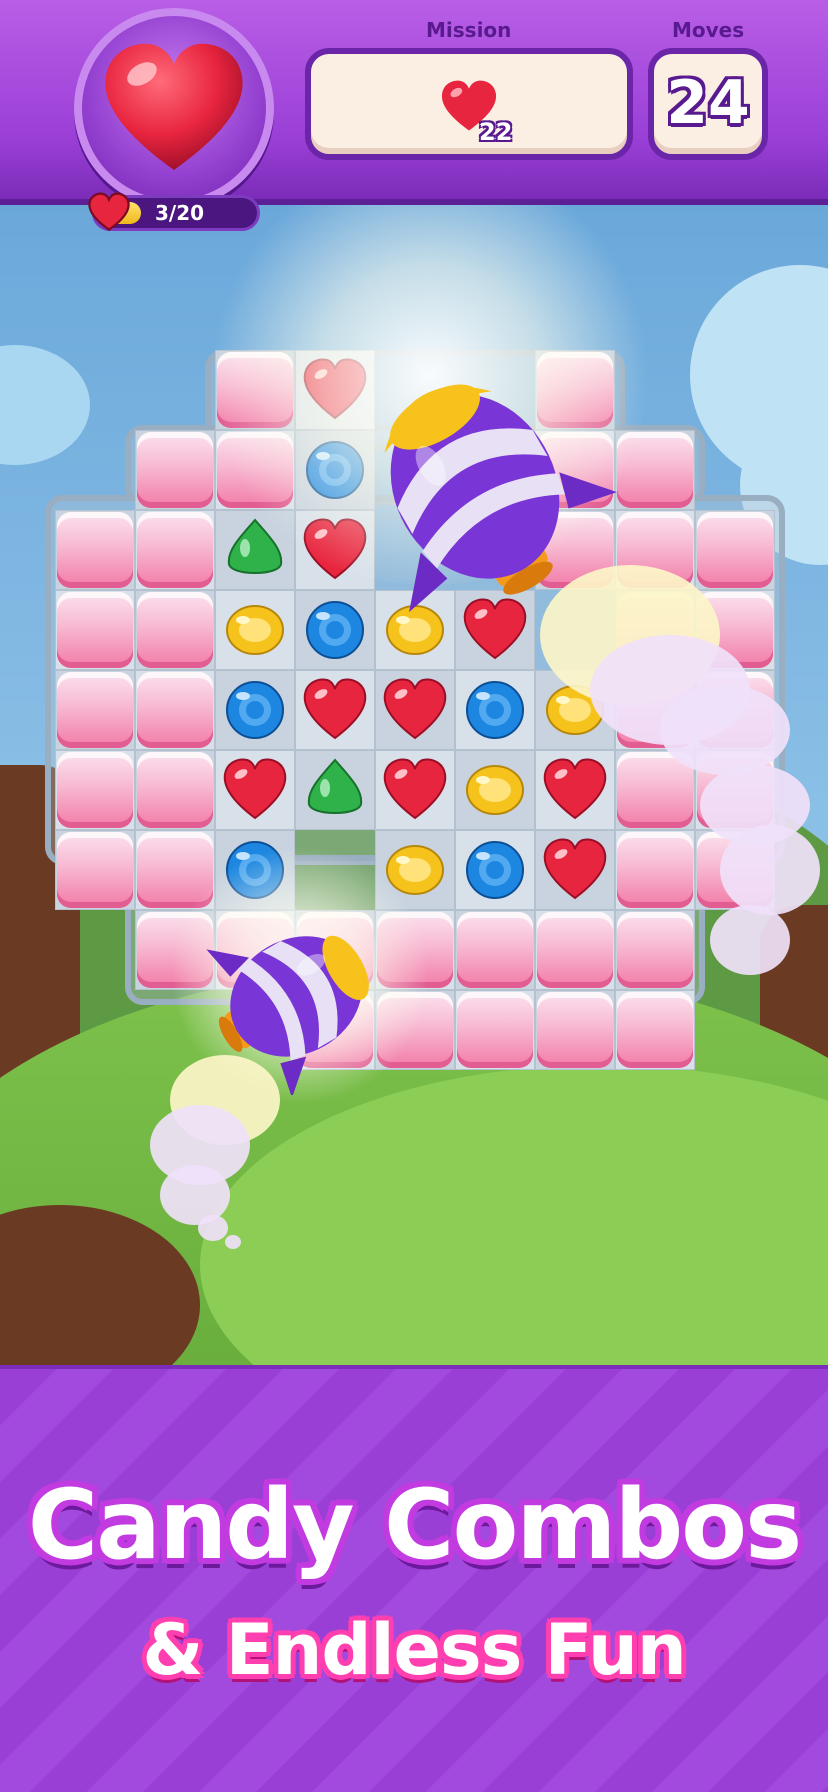 This screenshot has height=1792, width=828. What do you see at coordinates (180, 213) in the screenshot?
I see `goal-progress-text: 3/20` at bounding box center [180, 213].